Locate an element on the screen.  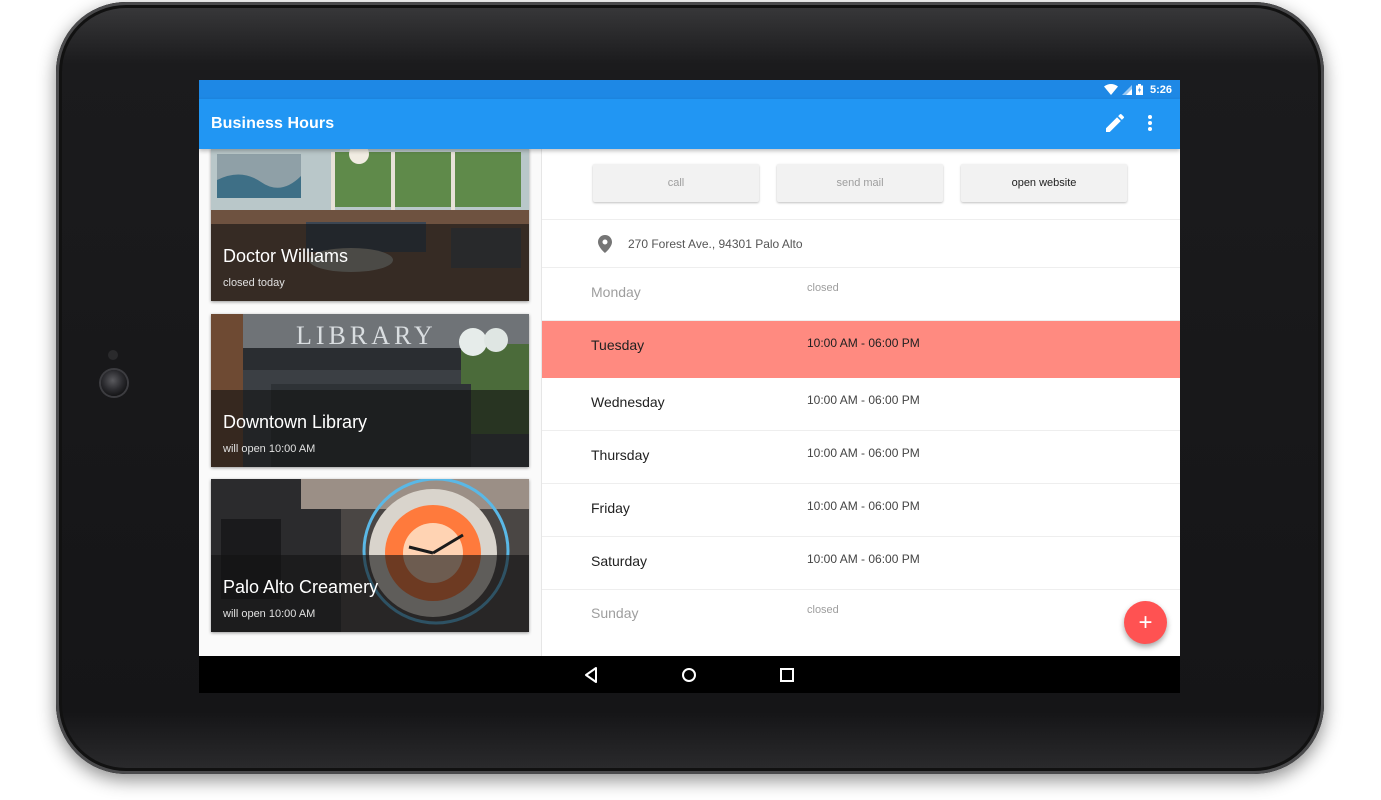
day-label: Tuesday is located at coordinates (618, 345).